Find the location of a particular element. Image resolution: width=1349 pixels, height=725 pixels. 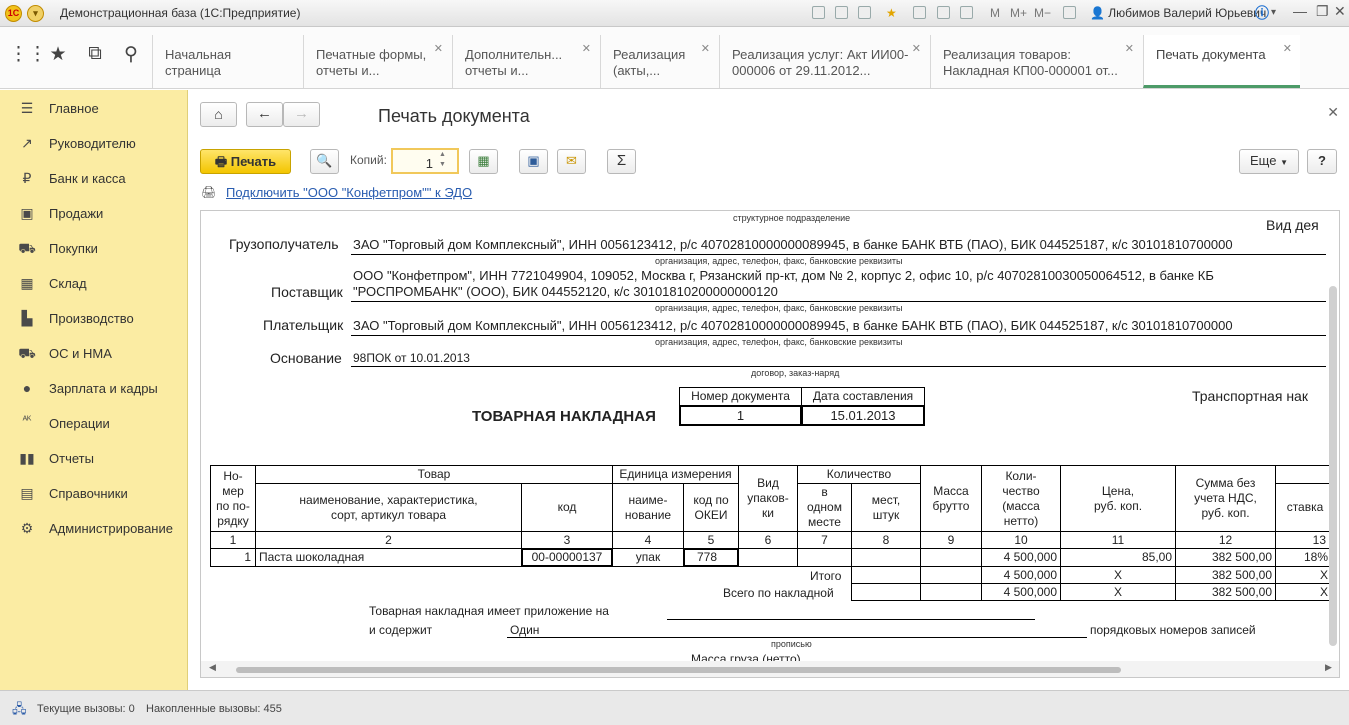

search-icon: ⚲ is located at coordinates (131, 54).